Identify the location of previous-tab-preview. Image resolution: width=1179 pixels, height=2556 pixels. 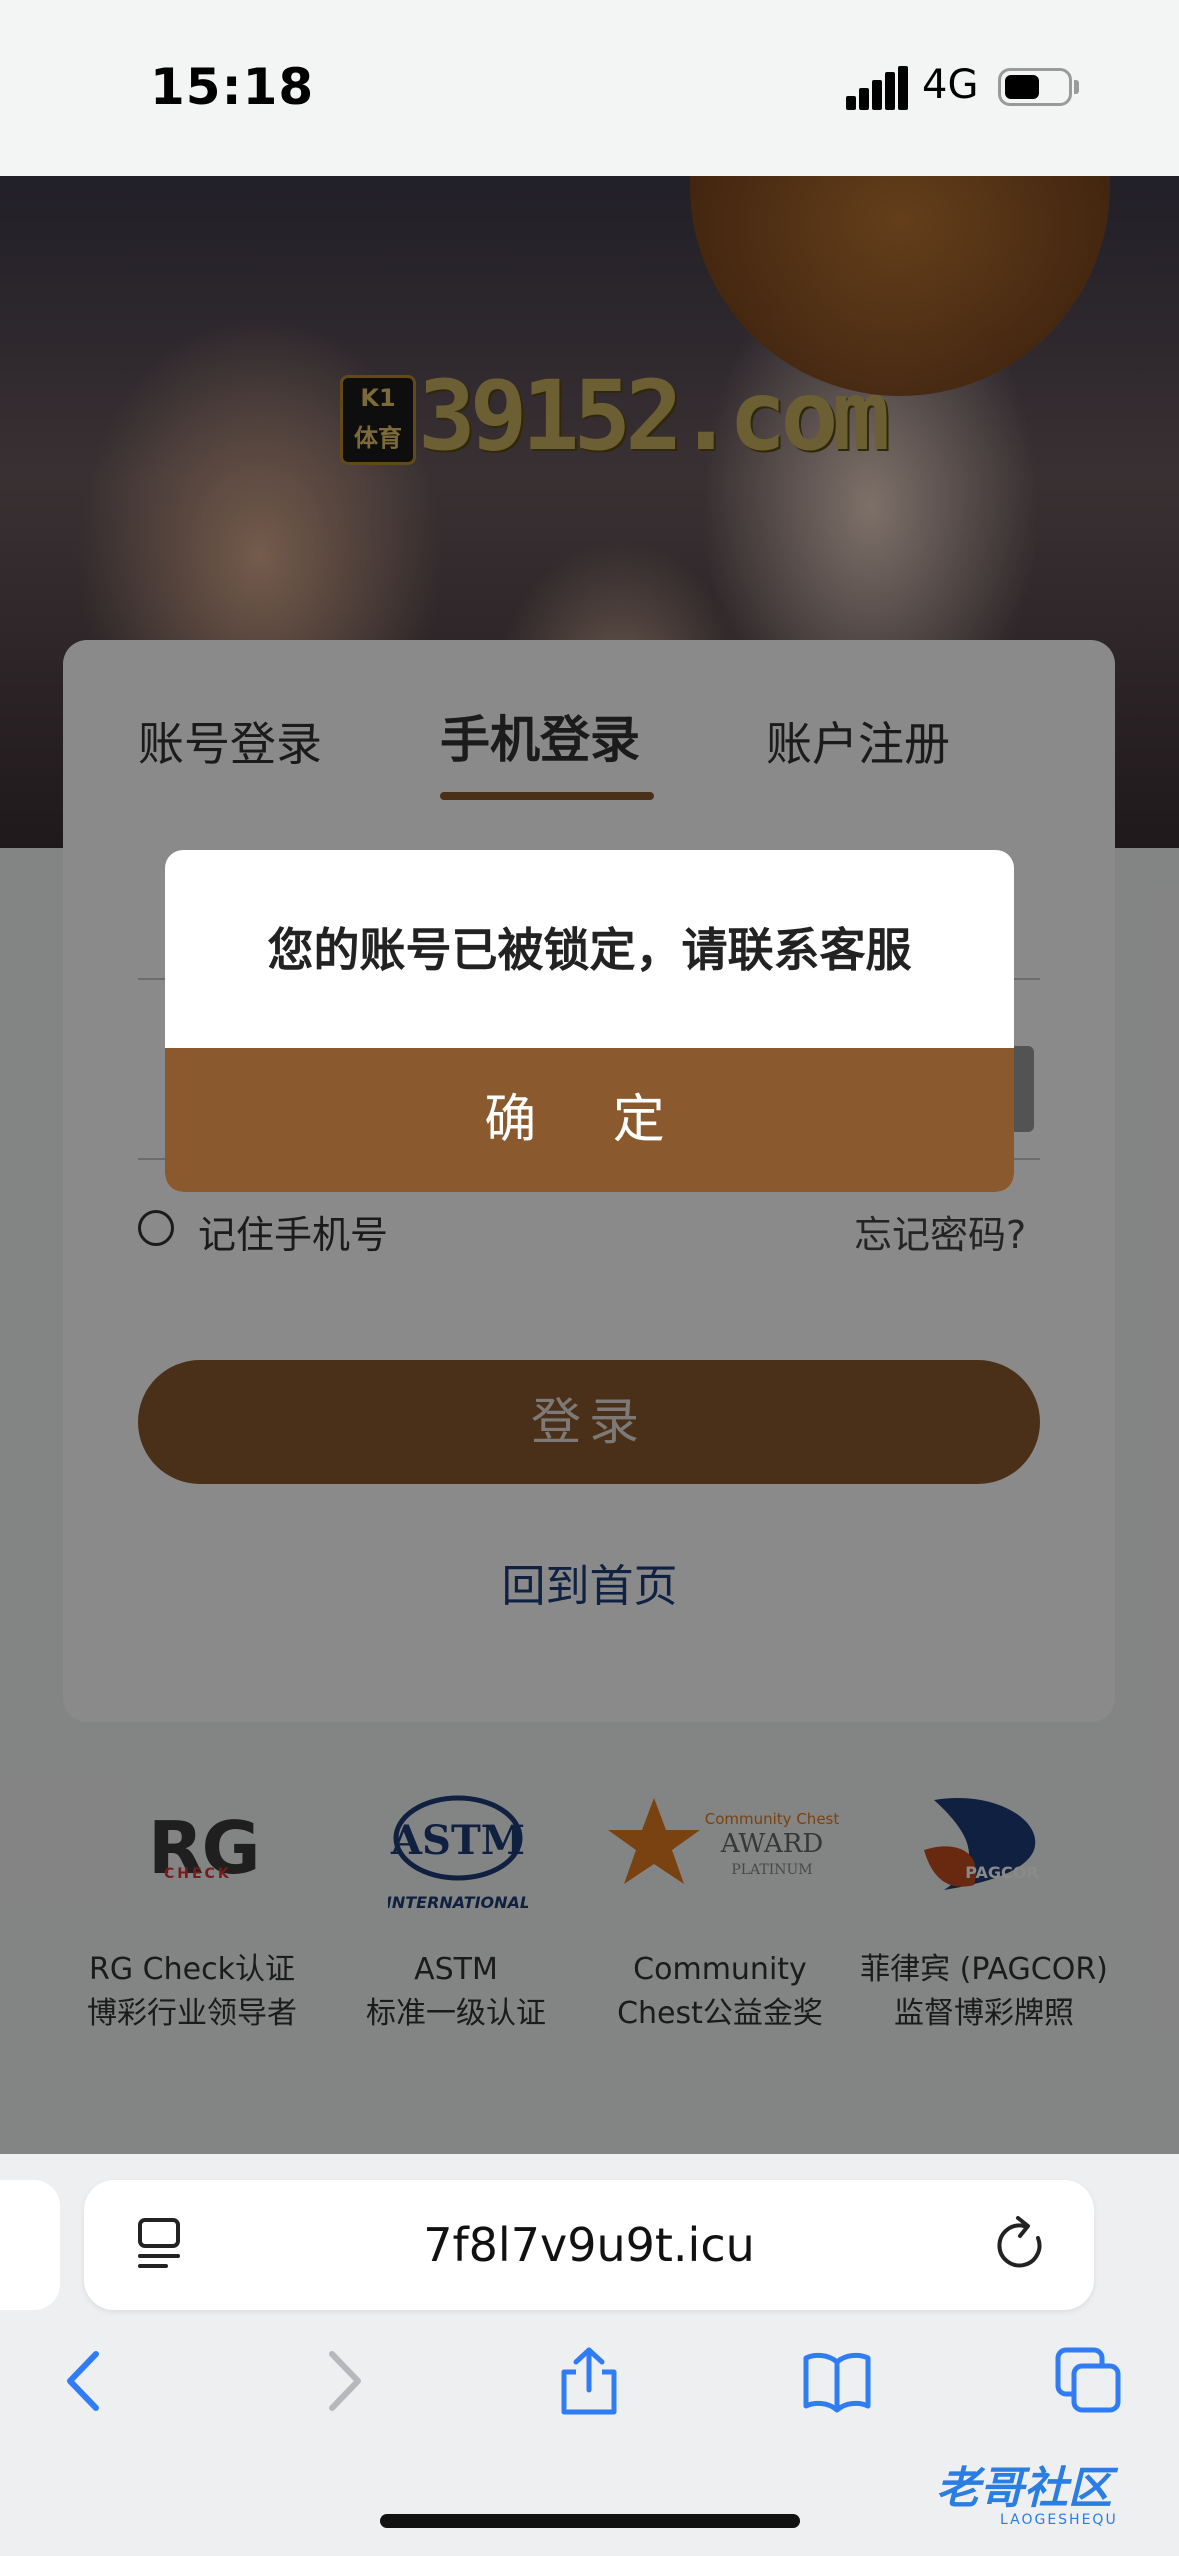
(30, 2245).